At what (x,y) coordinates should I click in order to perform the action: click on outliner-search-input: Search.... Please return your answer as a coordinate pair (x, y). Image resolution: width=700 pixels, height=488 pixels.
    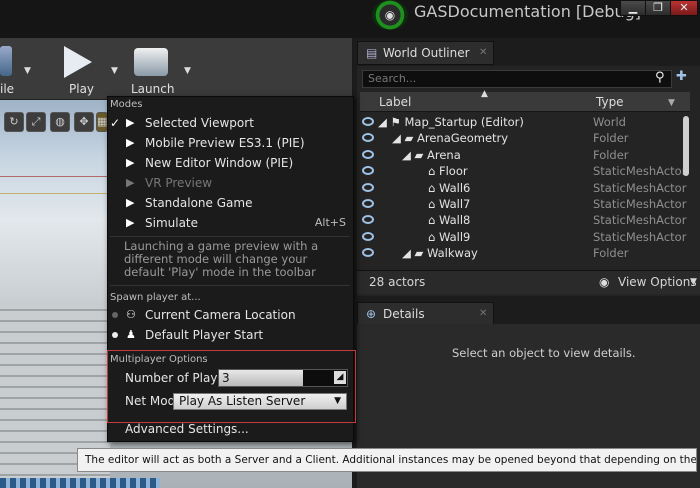
    Looking at the image, I should click on (517, 79).